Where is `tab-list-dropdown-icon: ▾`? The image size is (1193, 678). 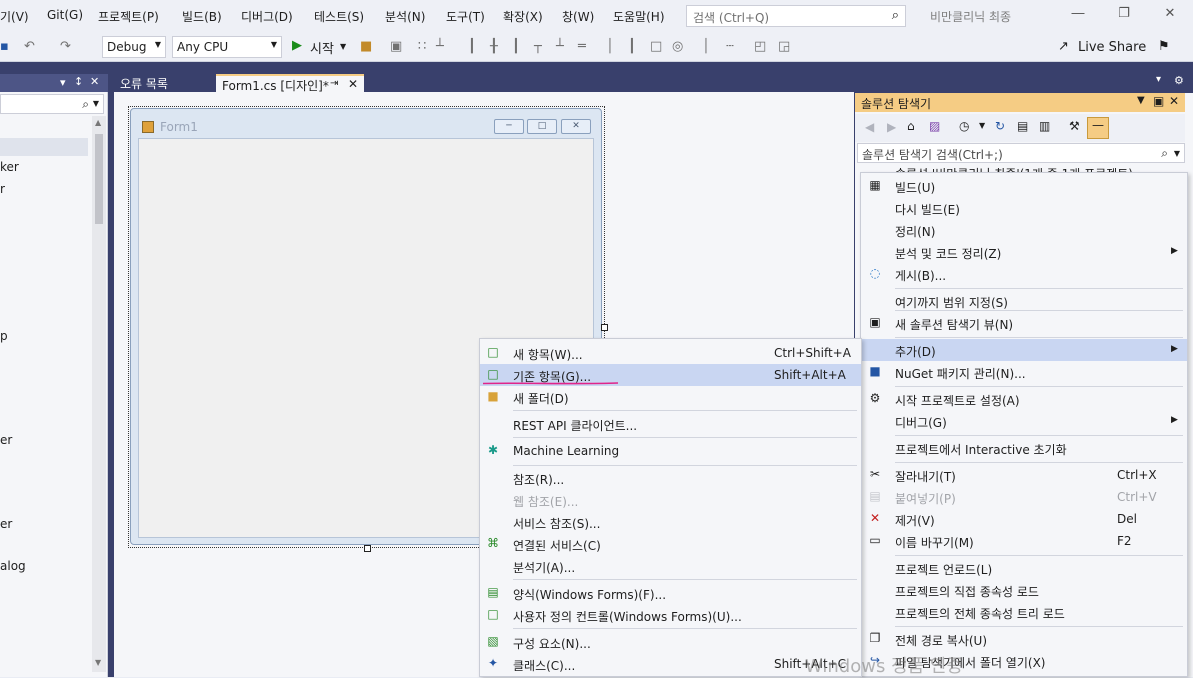 tab-list-dropdown-icon: ▾ is located at coordinates (1158, 79).